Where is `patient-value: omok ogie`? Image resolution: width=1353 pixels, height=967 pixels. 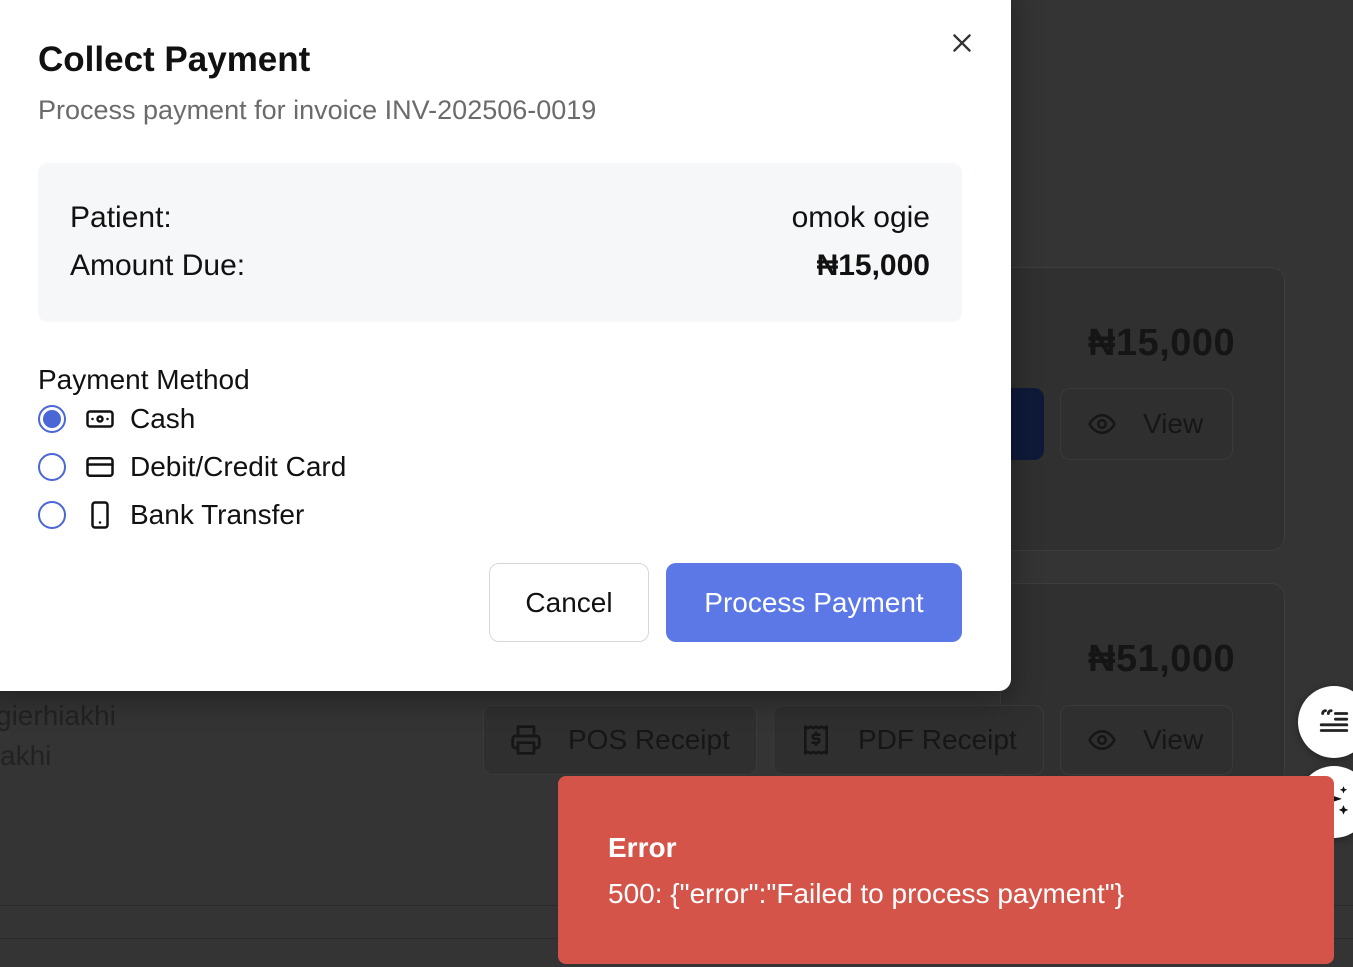 patient-value: omok ogie is located at coordinates (860, 217).